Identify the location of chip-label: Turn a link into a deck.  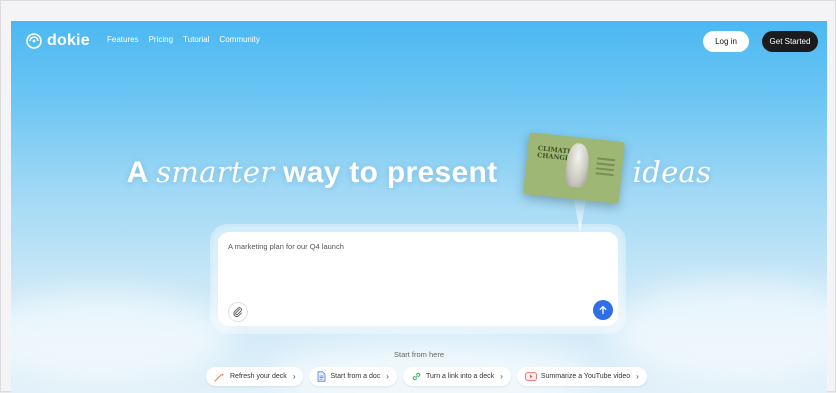
(460, 376).